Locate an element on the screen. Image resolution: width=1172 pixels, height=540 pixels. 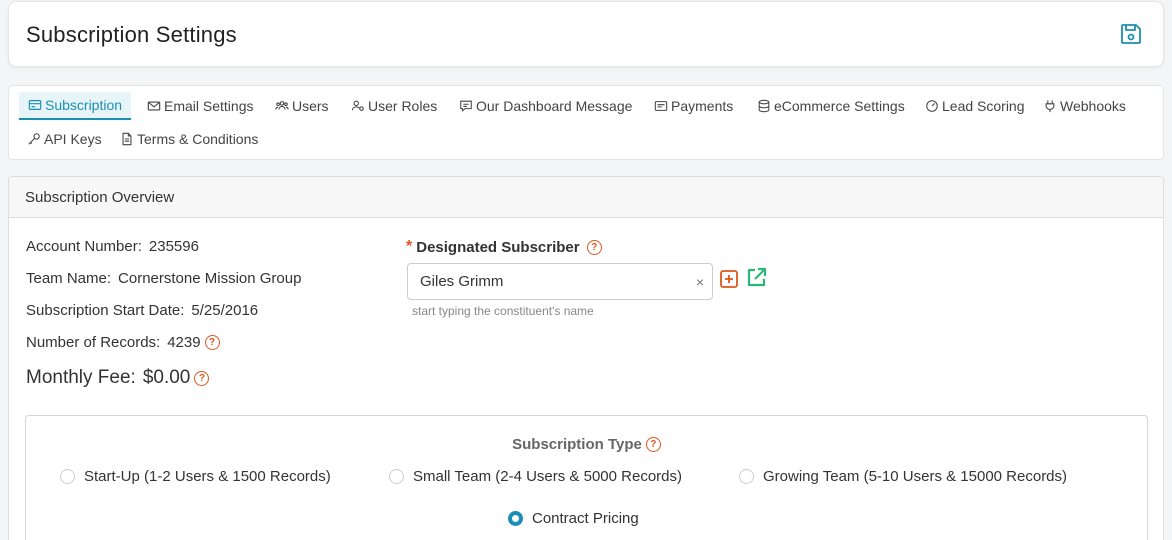
floppy-disk-icon is located at coordinates (1131, 34).